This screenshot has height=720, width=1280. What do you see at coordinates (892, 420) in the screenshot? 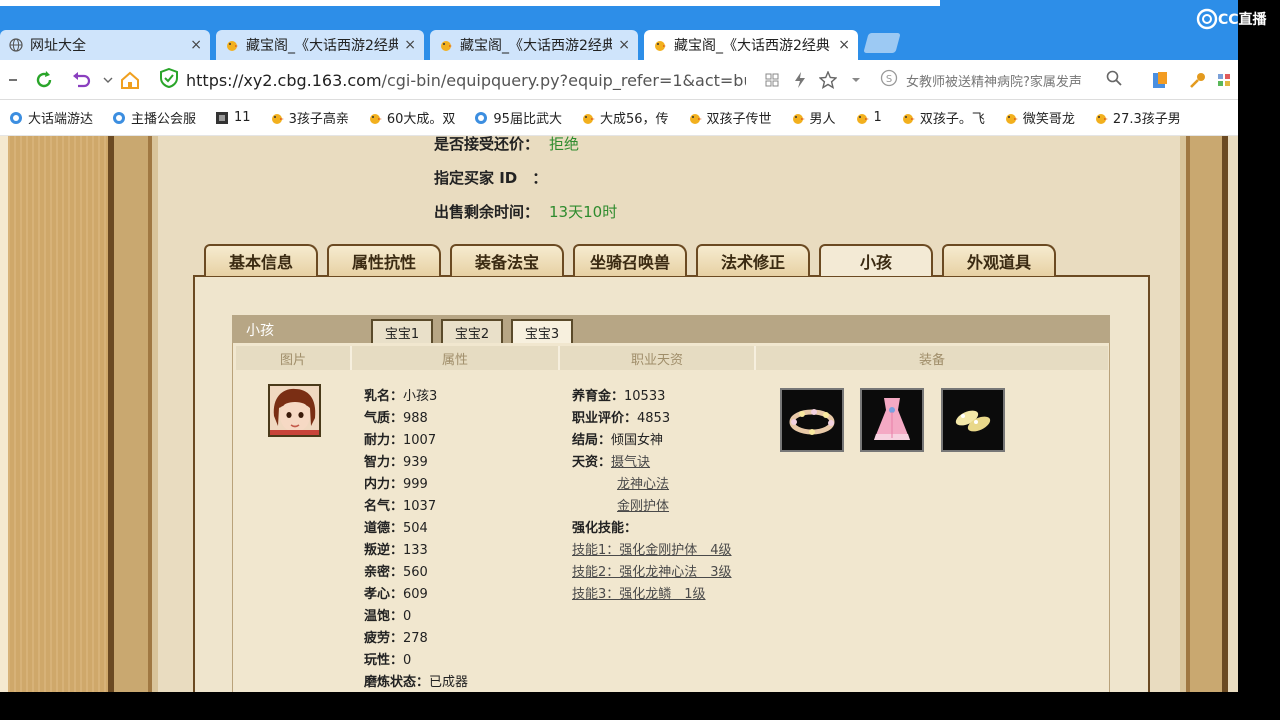
I see `equipment-slot-dress` at bounding box center [892, 420].